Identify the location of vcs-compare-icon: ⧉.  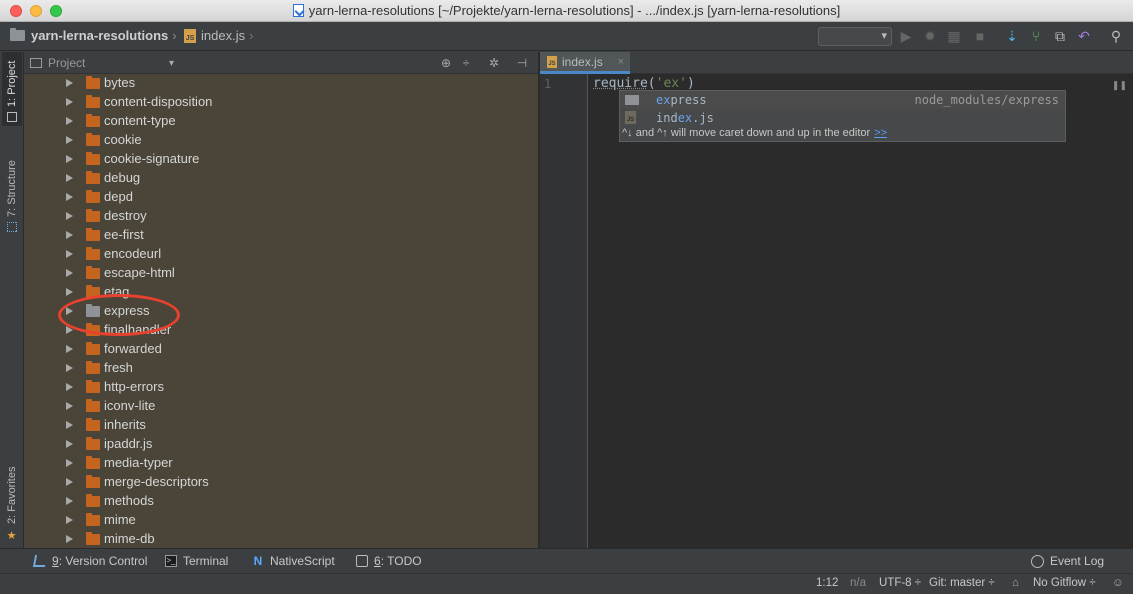
(1060, 36).